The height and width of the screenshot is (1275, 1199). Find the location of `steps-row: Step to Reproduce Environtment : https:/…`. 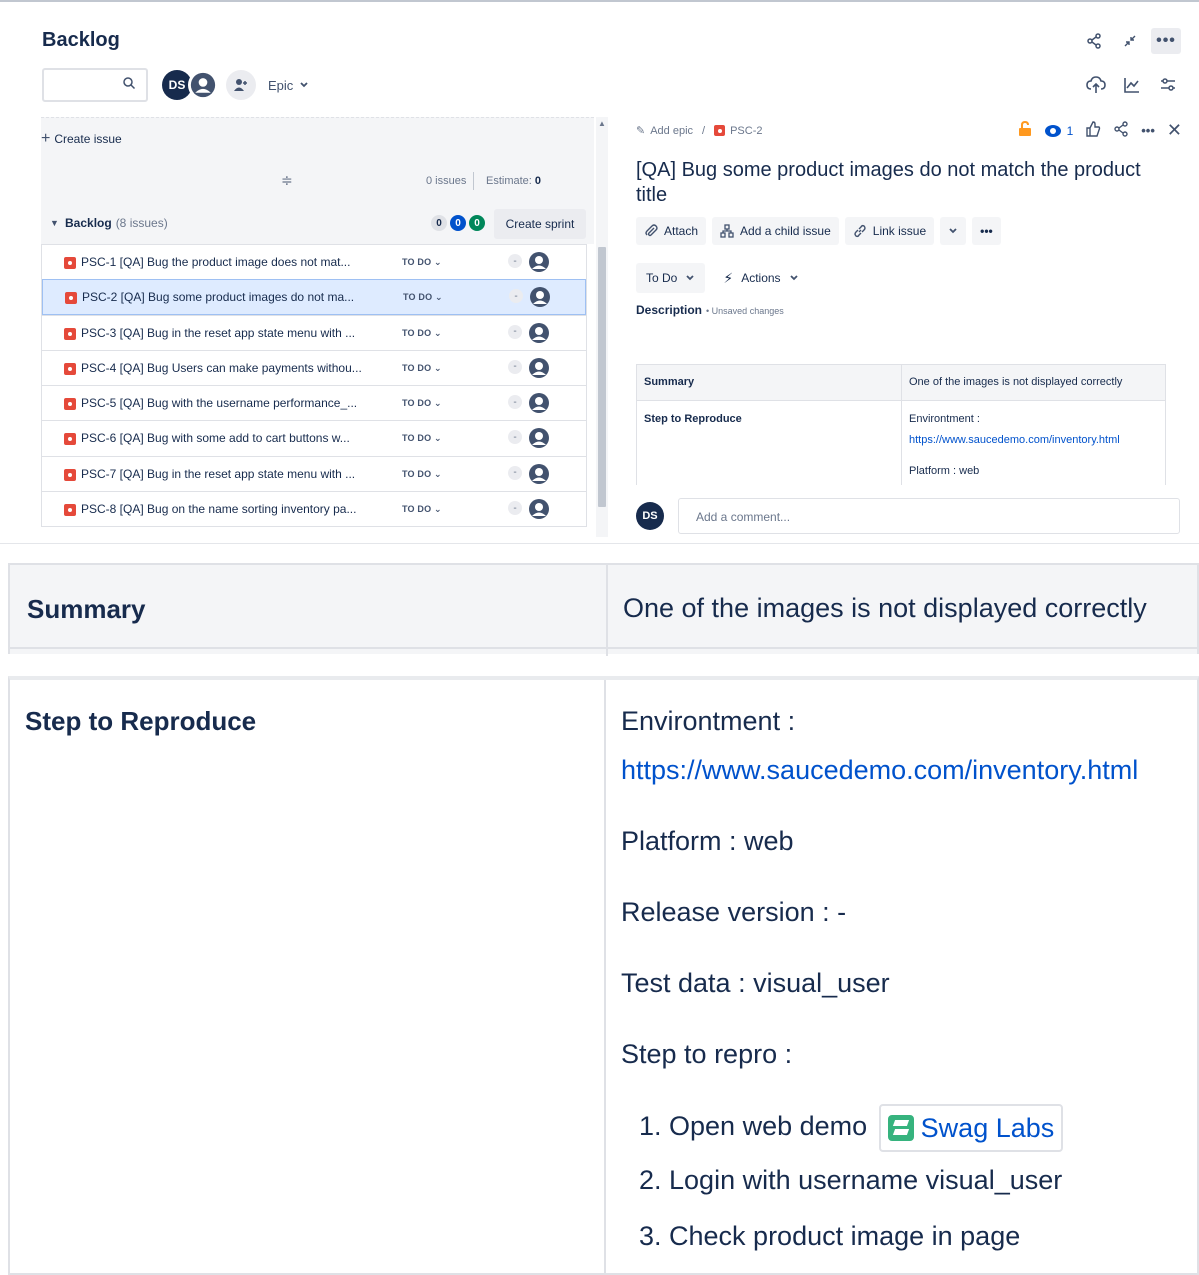

steps-row: Step to Reproduce Environtment : https:/… is located at coordinates (901, 443).